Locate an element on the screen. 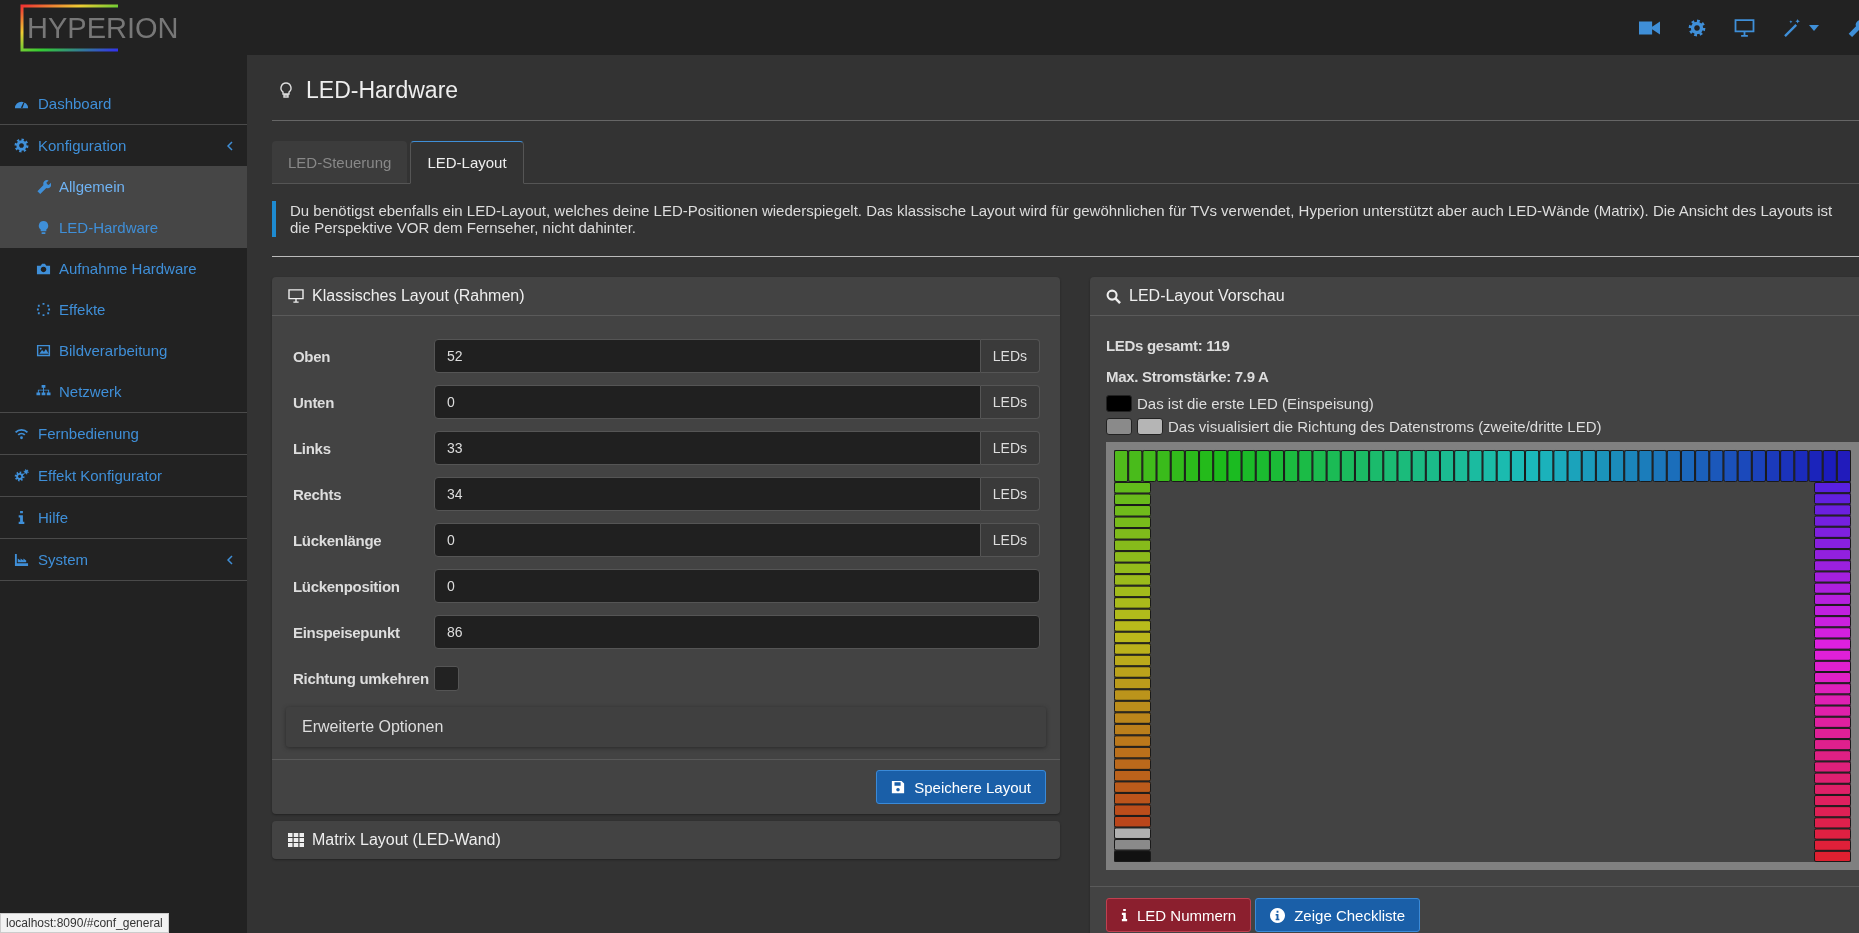 The height and width of the screenshot is (933, 1859). sidebar-item: Hilfe is located at coordinates (123, 517).